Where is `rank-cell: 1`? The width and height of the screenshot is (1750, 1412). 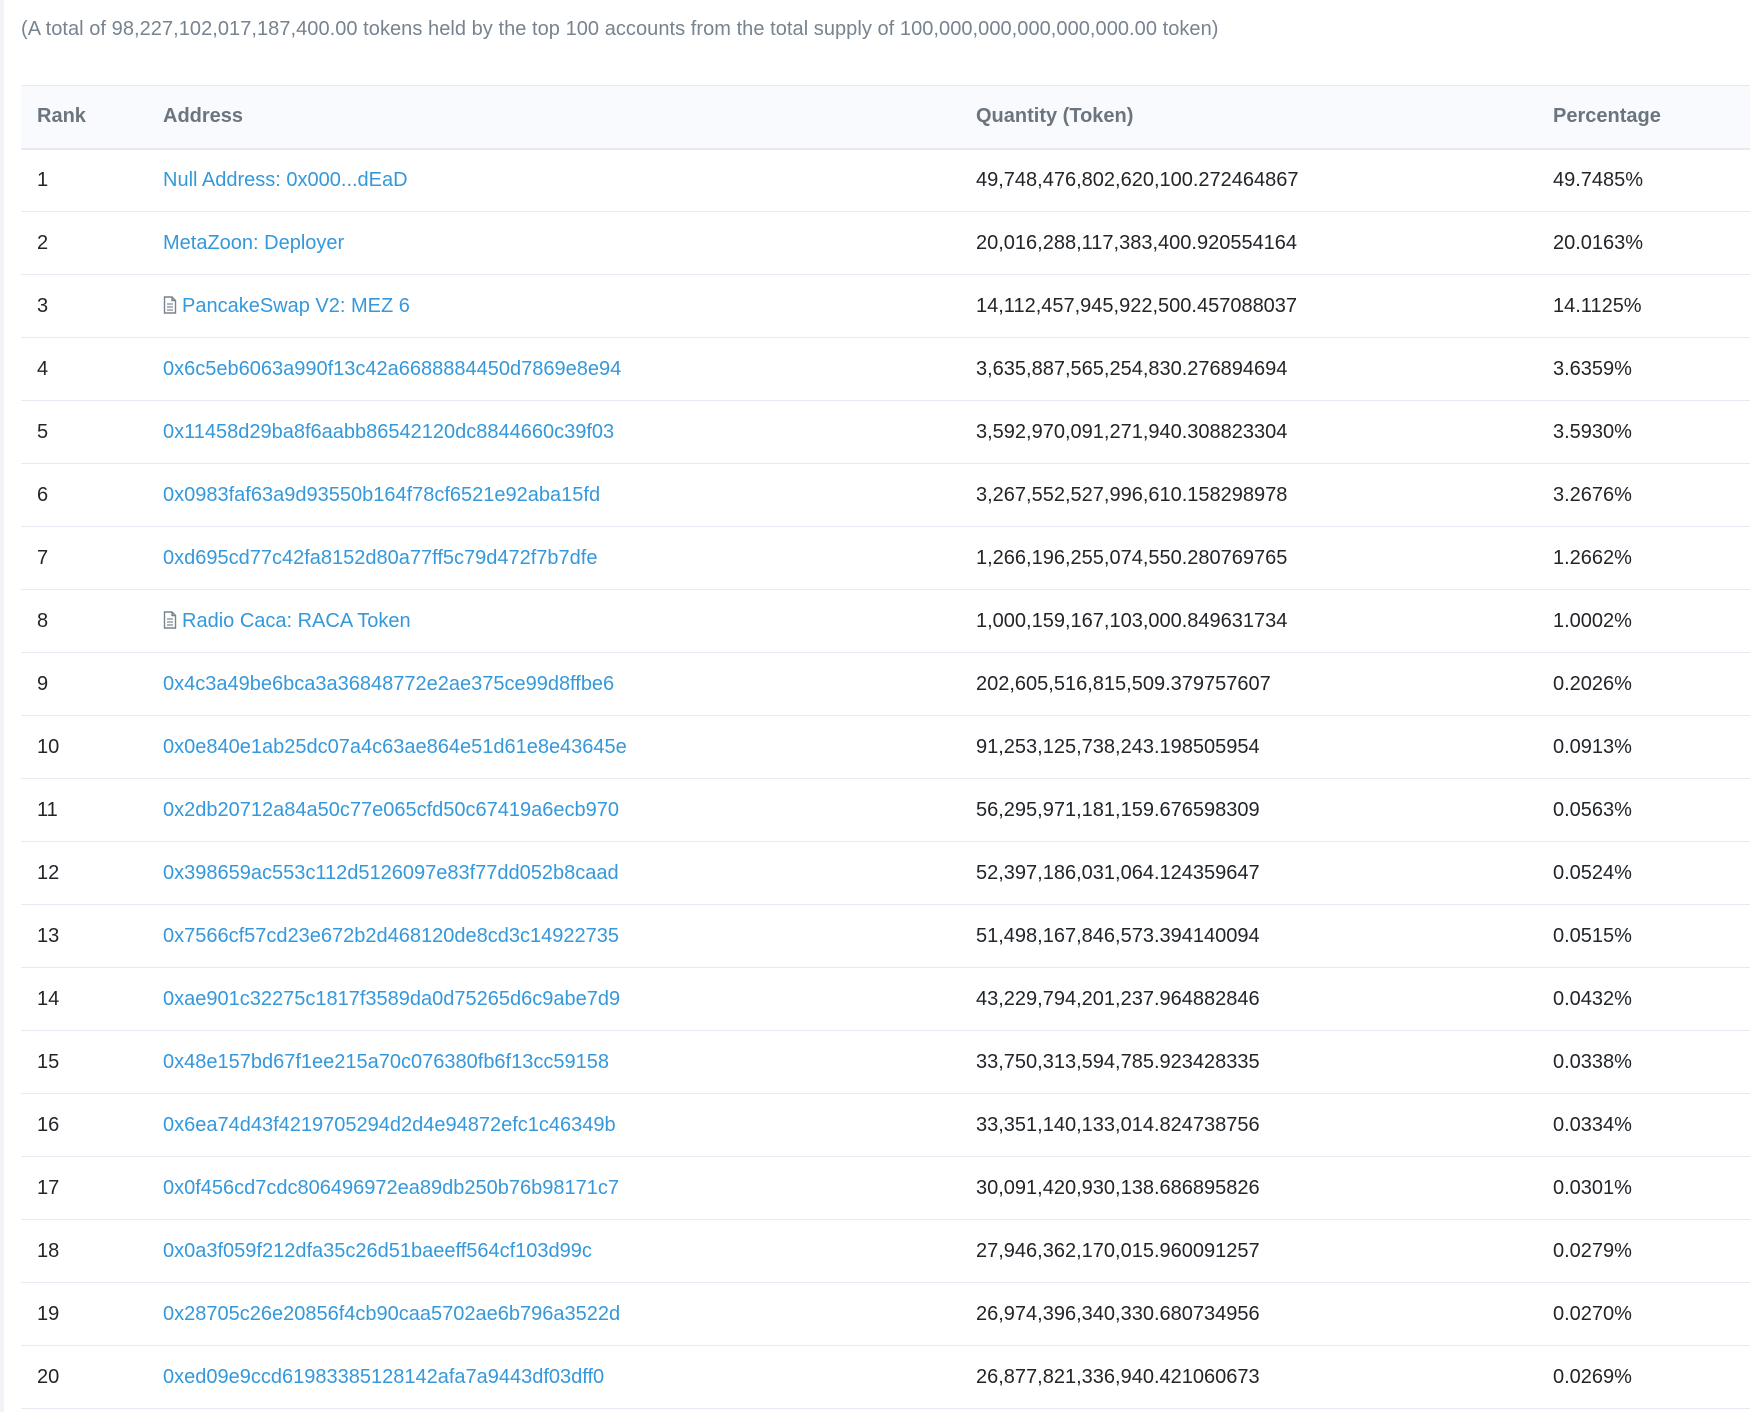 rank-cell: 1 is located at coordinates (43, 179).